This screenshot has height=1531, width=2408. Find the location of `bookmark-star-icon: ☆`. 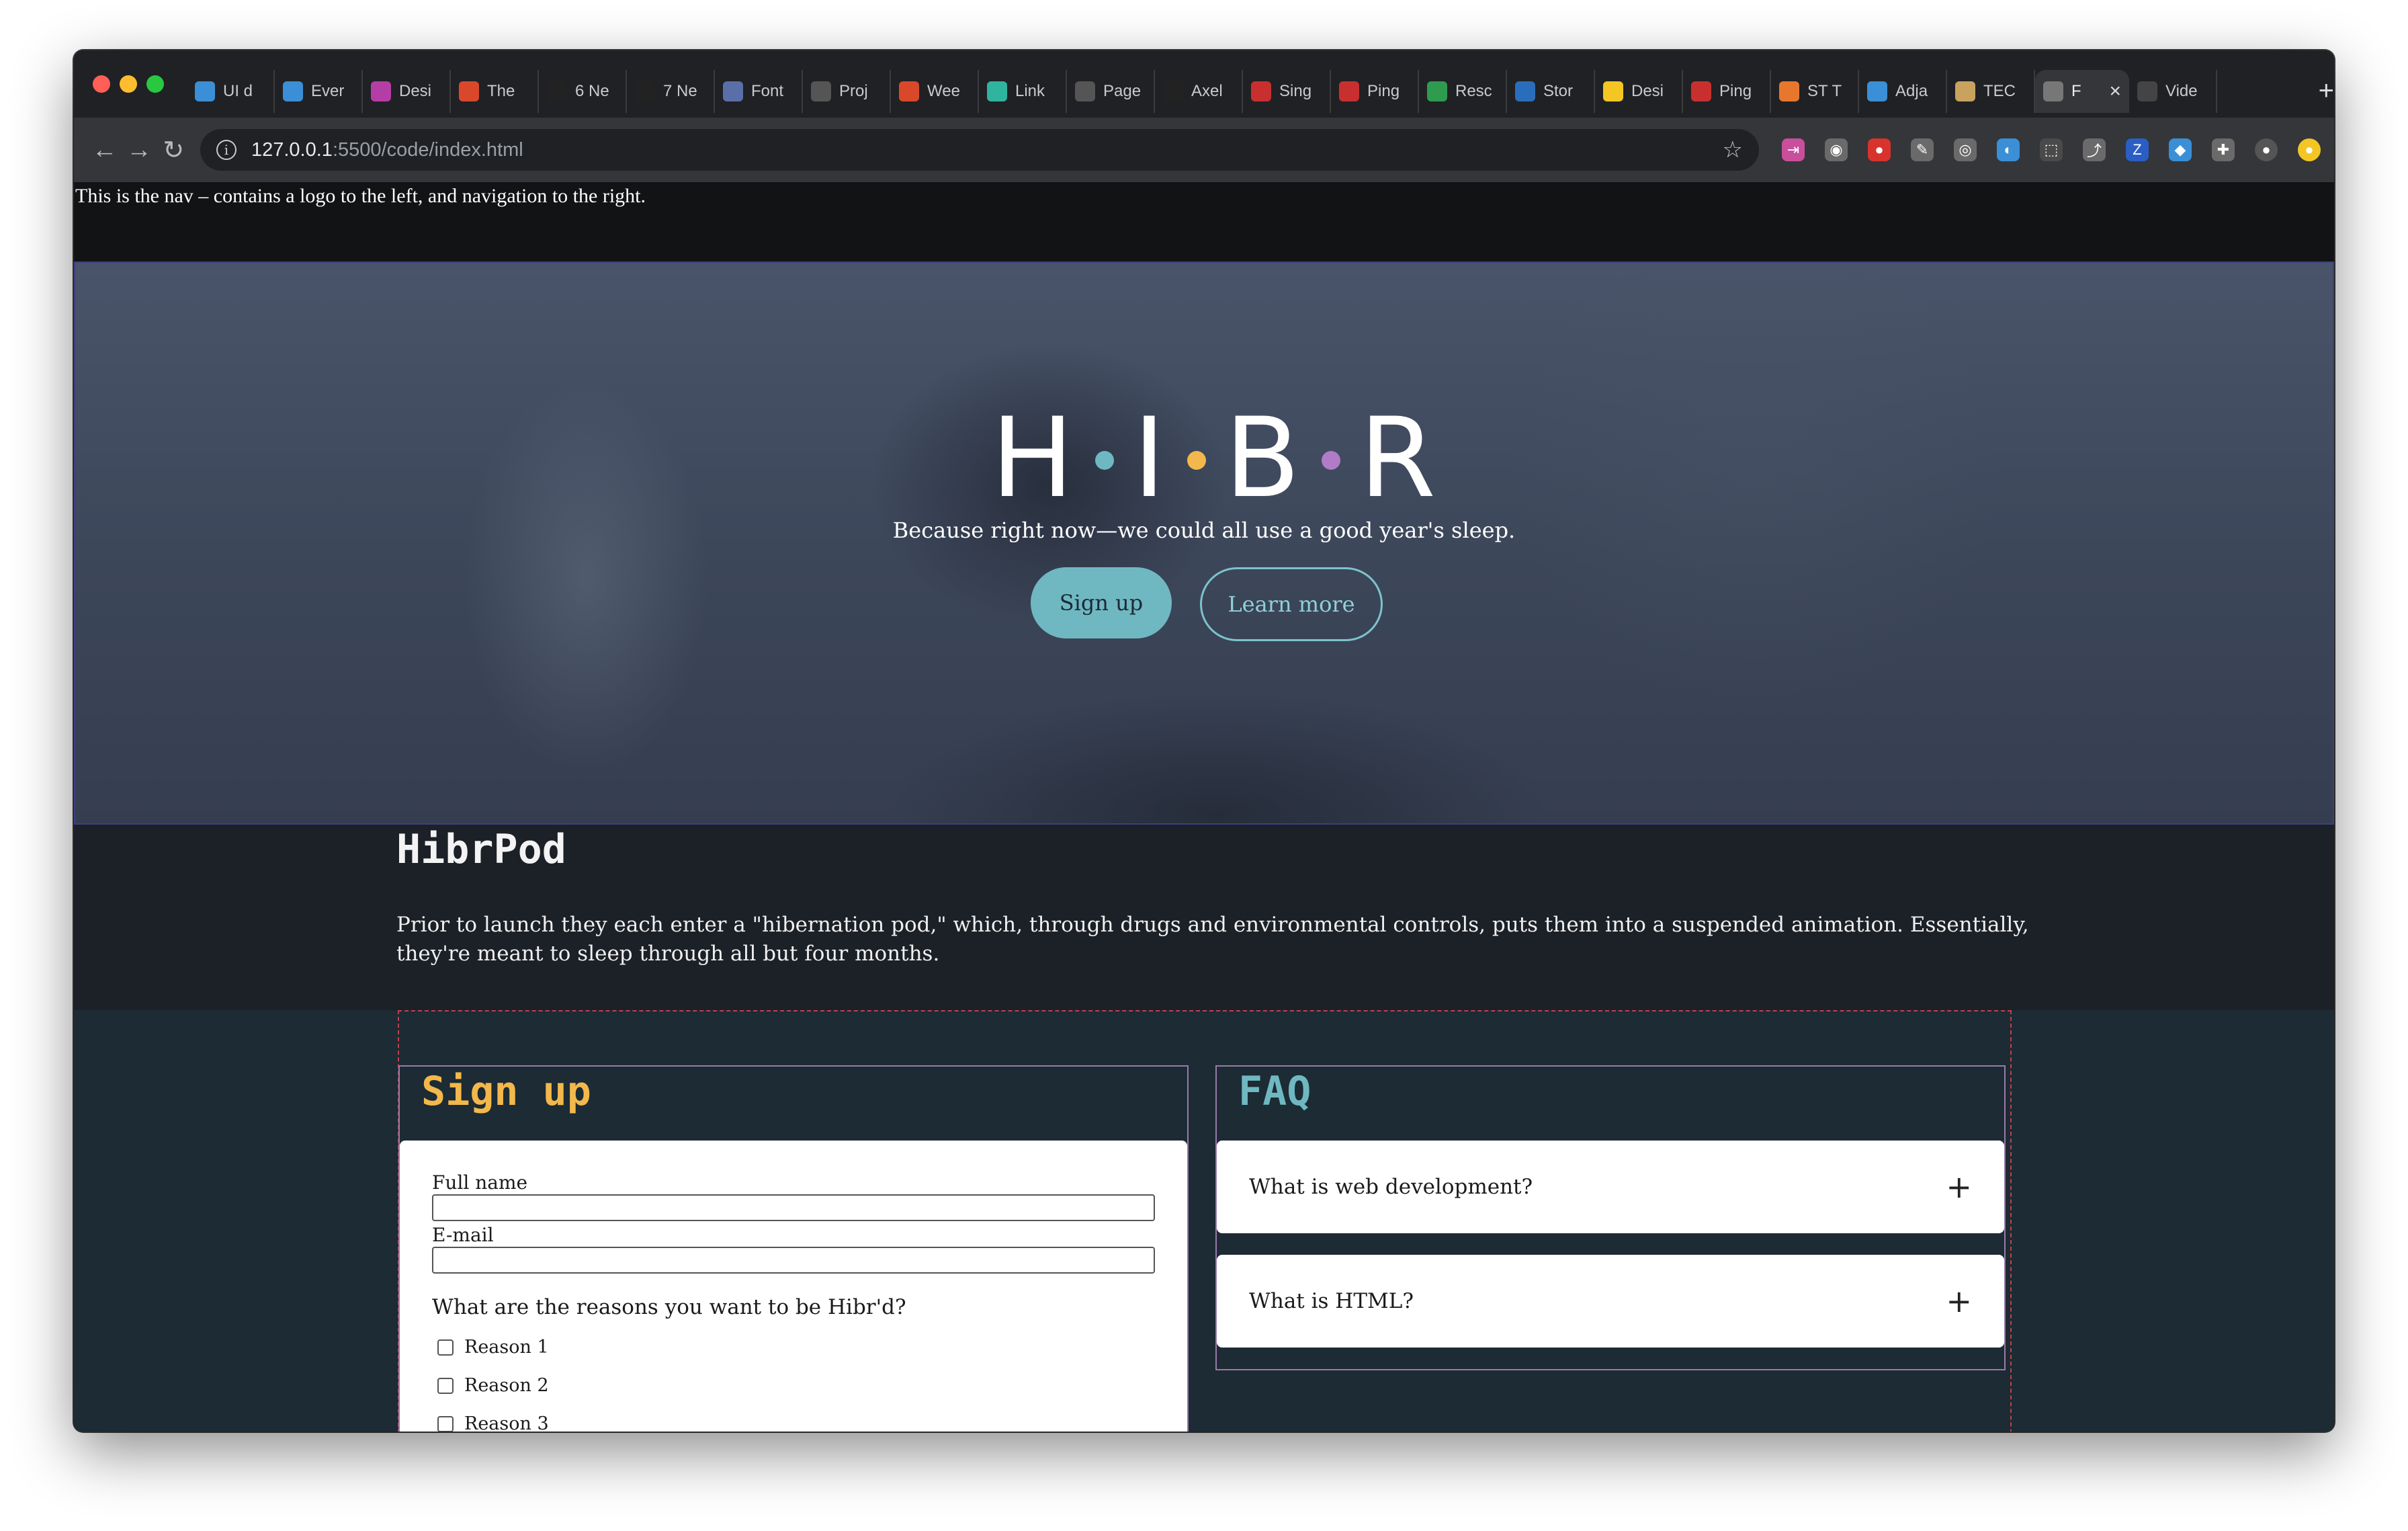

bookmark-star-icon: ☆ is located at coordinates (1733, 149).